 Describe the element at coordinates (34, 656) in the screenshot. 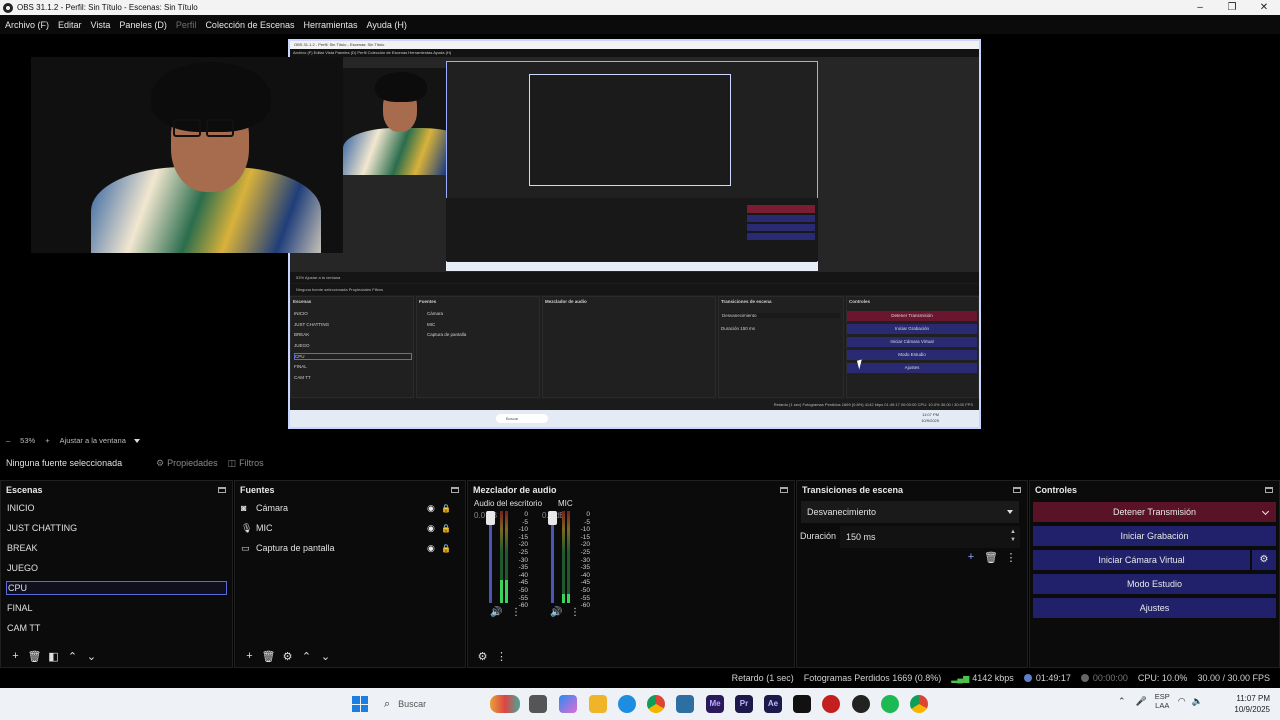

I see `remove-scene-trash-icon: 🗑` at that location.